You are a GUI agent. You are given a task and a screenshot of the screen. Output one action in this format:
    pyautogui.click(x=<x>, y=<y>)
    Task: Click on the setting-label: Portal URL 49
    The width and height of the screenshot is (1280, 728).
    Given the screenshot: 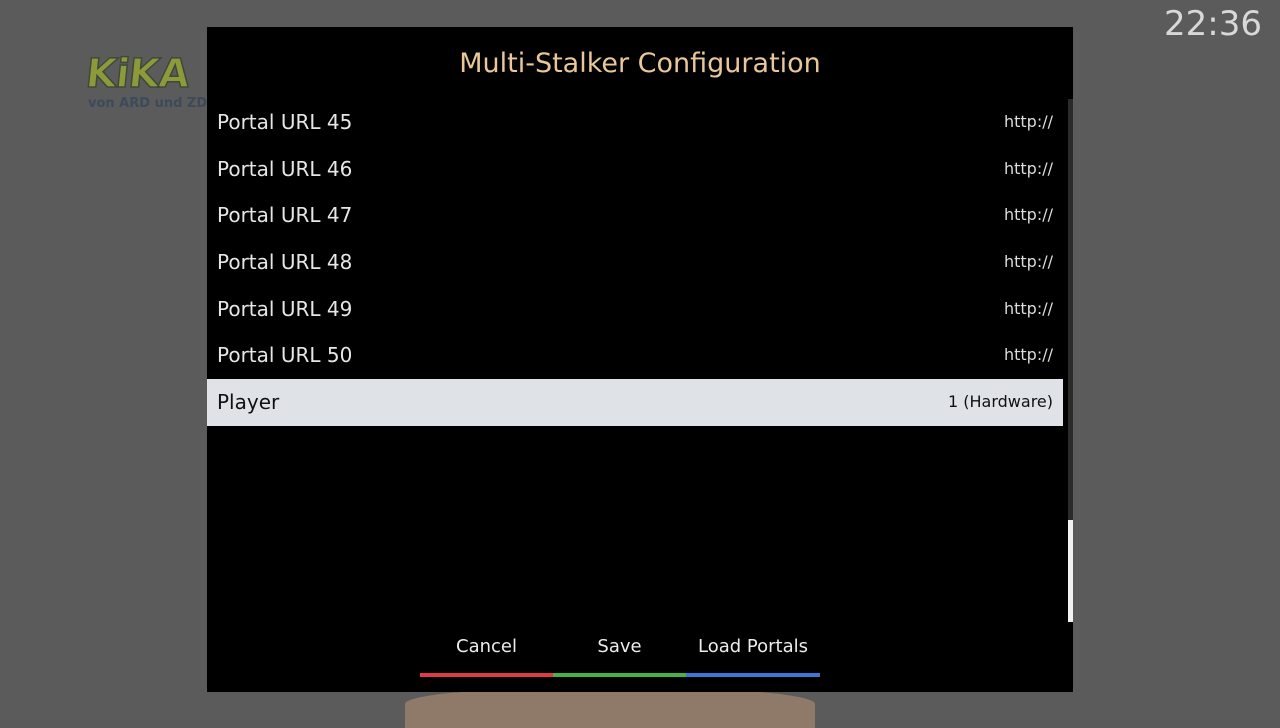 What is the action you would take?
    pyautogui.click(x=285, y=308)
    